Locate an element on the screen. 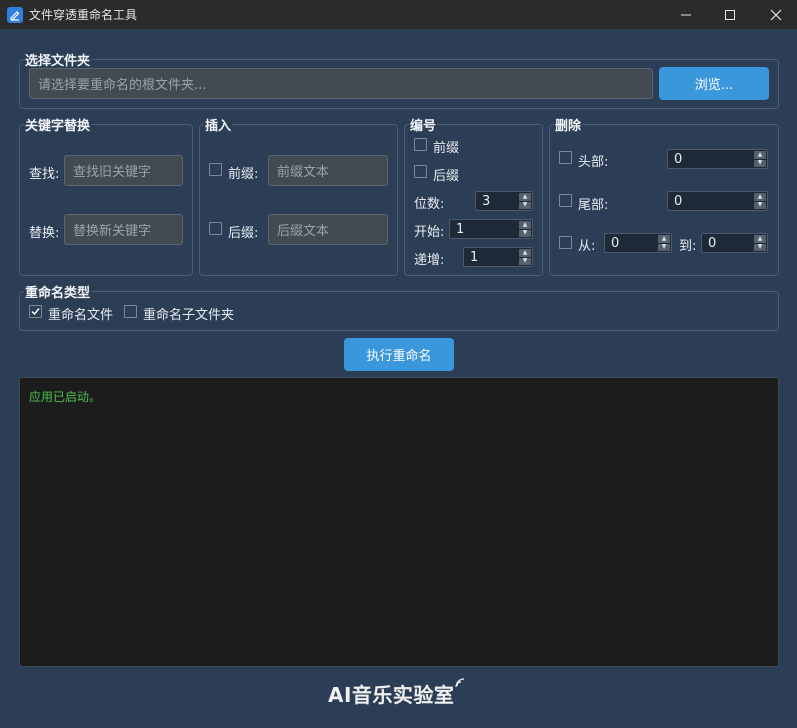  insert-suffix-input: 后缀文本 is located at coordinates (328, 229).